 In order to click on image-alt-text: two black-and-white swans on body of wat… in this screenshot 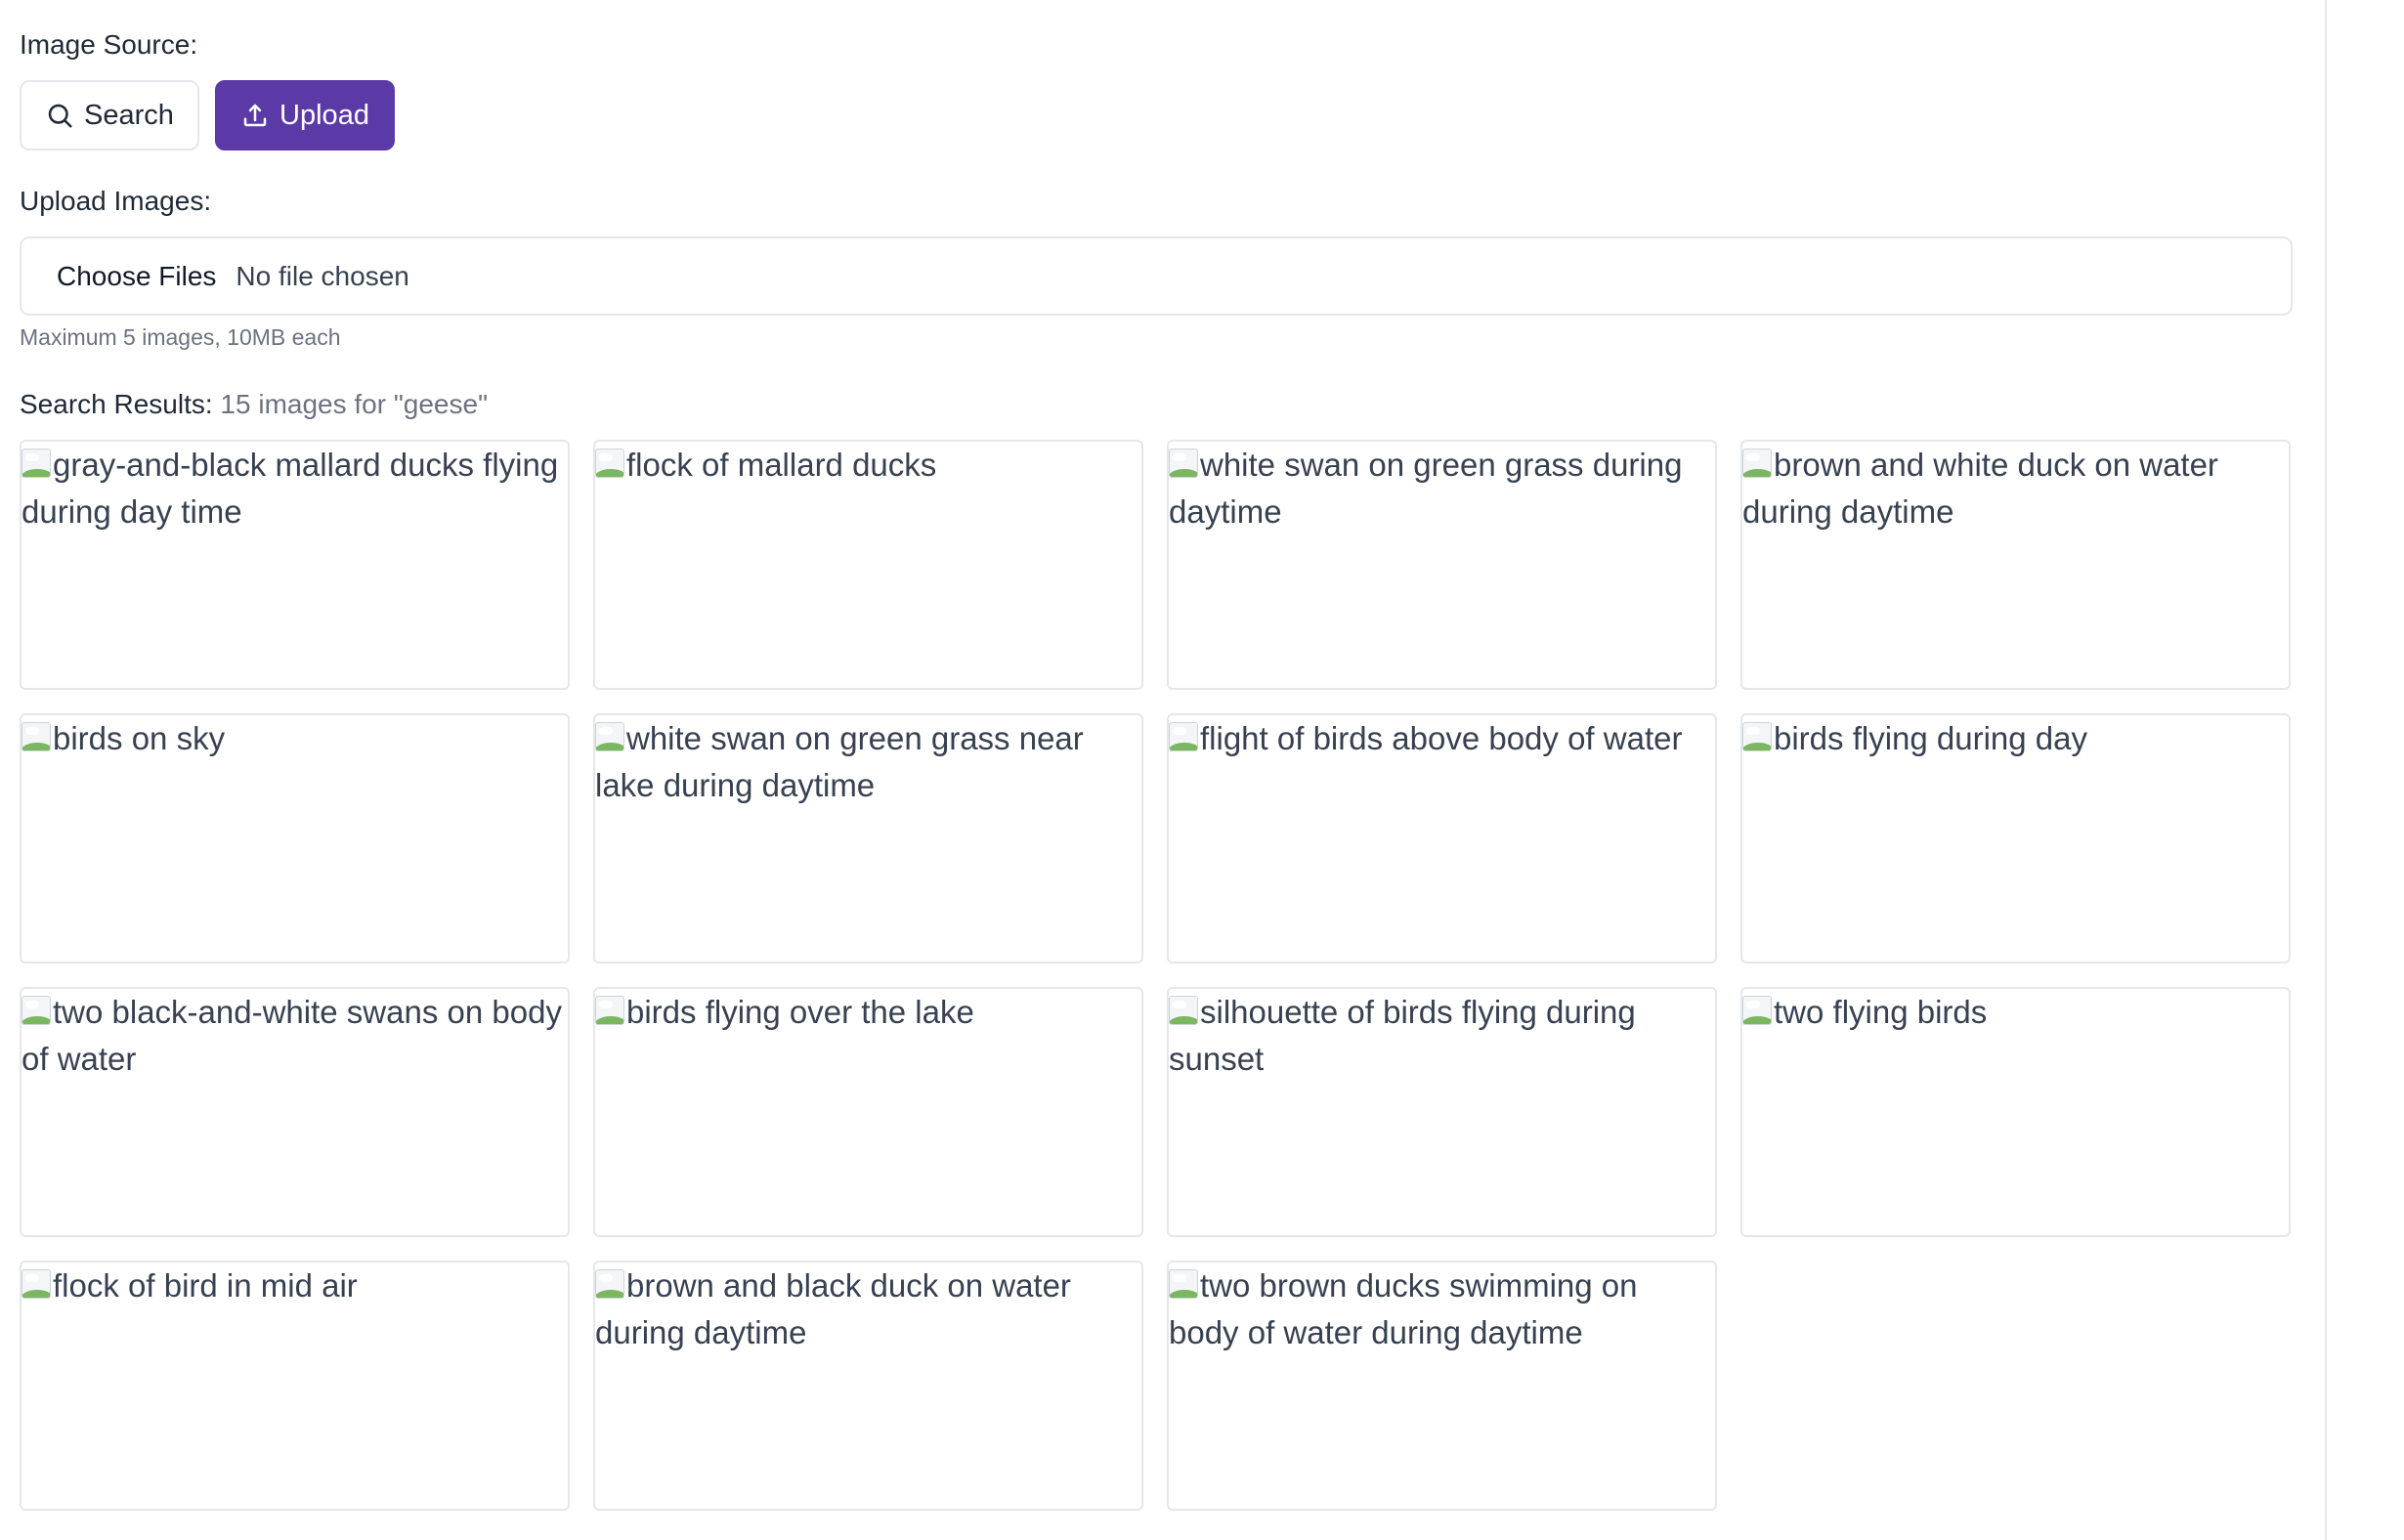, I will do `click(292, 1035)`.